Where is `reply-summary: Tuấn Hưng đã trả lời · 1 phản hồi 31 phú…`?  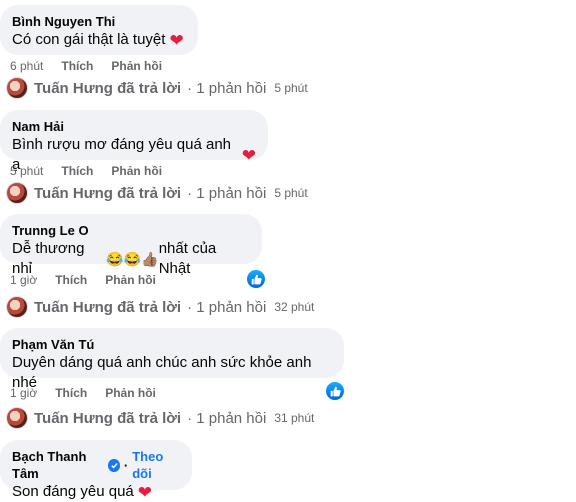
reply-summary: Tuấn Hưng đã trả lời · 1 phản hồi 31 phú… is located at coordinates (160, 418).